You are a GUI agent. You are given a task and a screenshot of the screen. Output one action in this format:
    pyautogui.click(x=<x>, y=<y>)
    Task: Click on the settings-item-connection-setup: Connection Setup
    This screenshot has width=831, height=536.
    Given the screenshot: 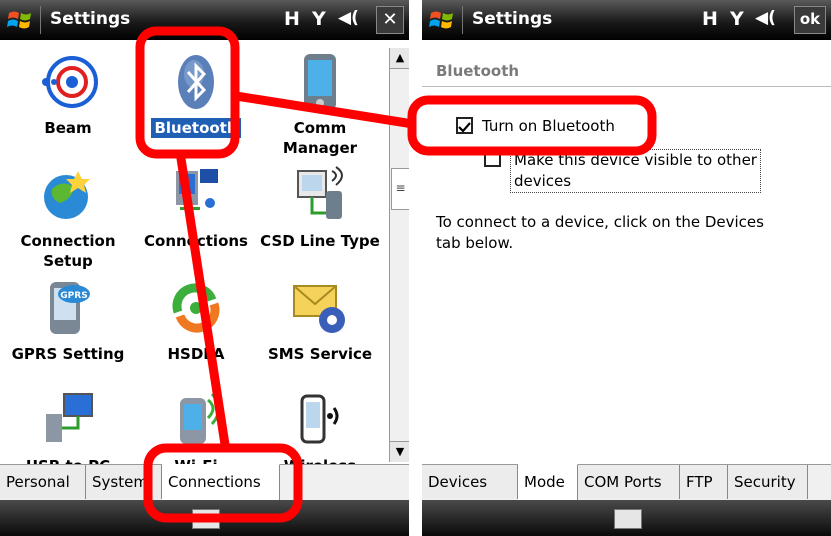 What is the action you would take?
    pyautogui.click(x=68, y=218)
    